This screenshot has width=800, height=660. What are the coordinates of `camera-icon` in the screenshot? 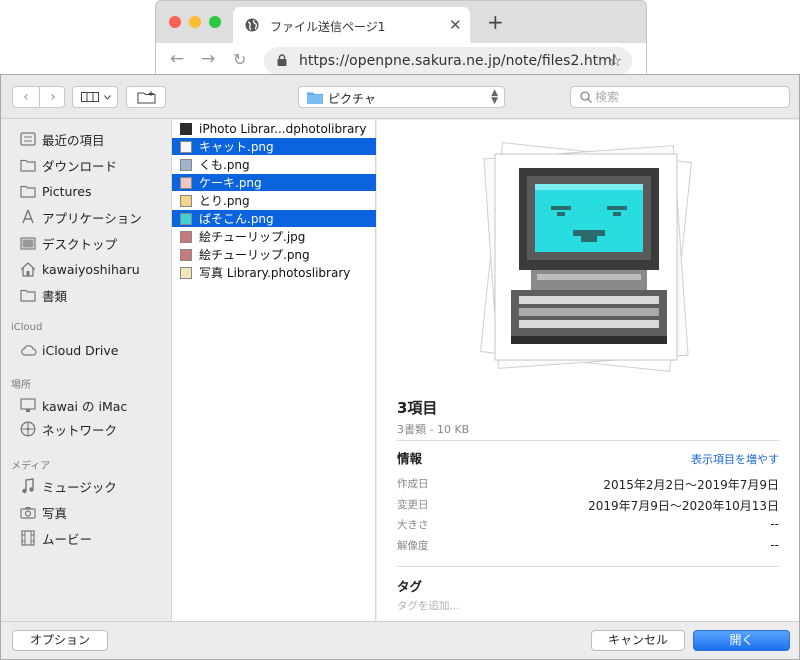 It's located at (28, 512).